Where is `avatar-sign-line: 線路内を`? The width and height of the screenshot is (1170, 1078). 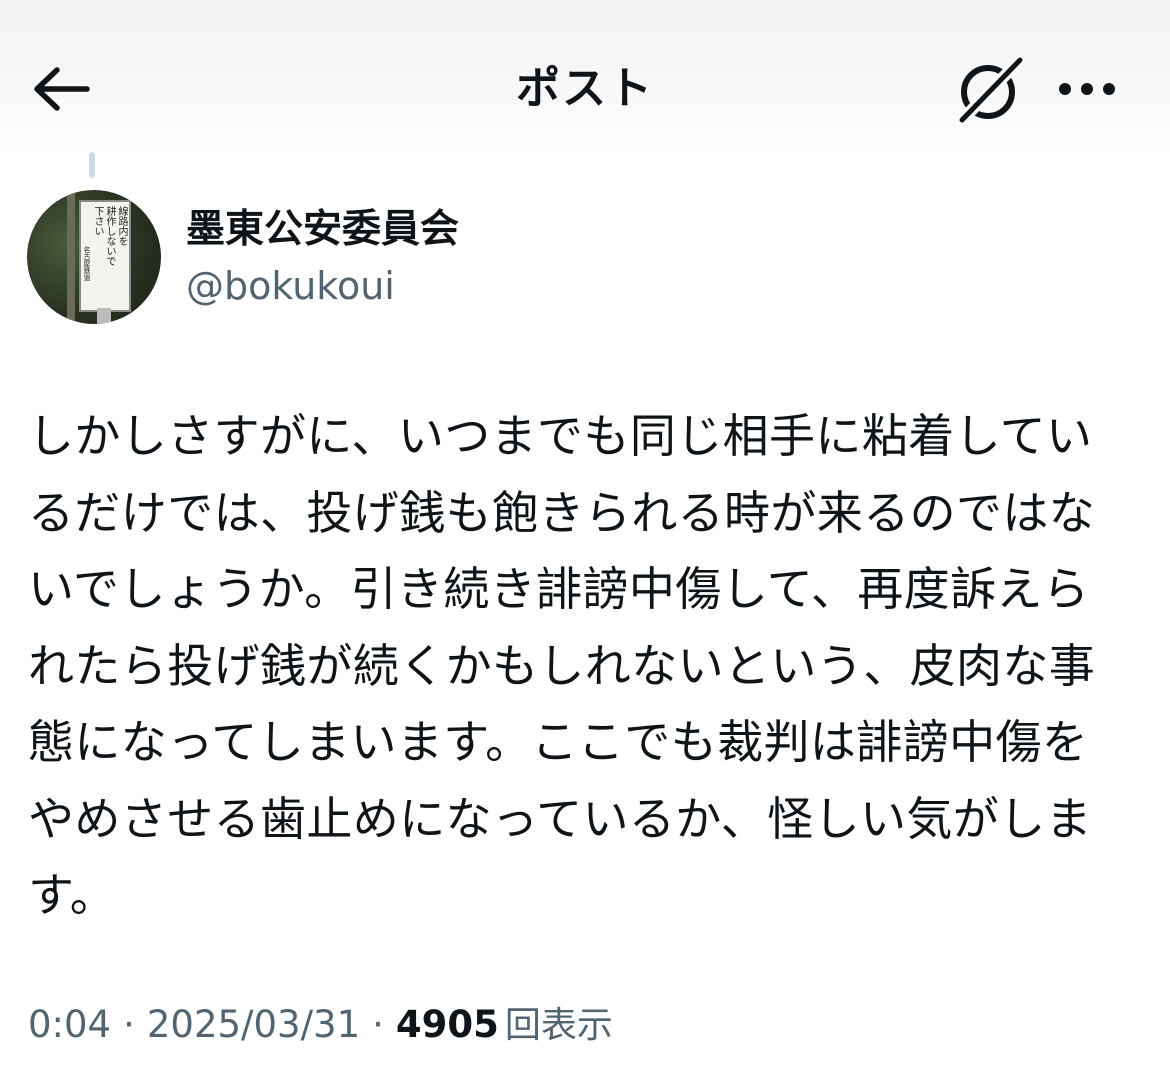
avatar-sign-line: 線路内を is located at coordinates (121, 226).